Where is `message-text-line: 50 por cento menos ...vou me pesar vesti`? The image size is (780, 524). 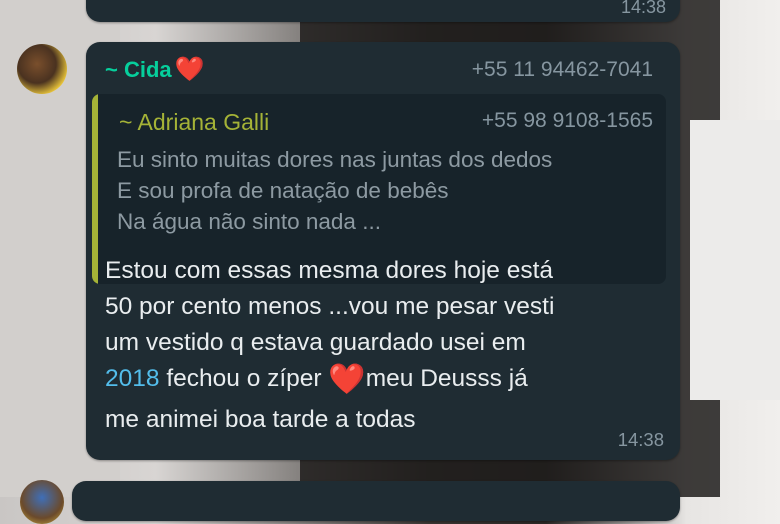 message-text-line: 50 por cento menos ...vou me pesar vesti is located at coordinates (330, 306).